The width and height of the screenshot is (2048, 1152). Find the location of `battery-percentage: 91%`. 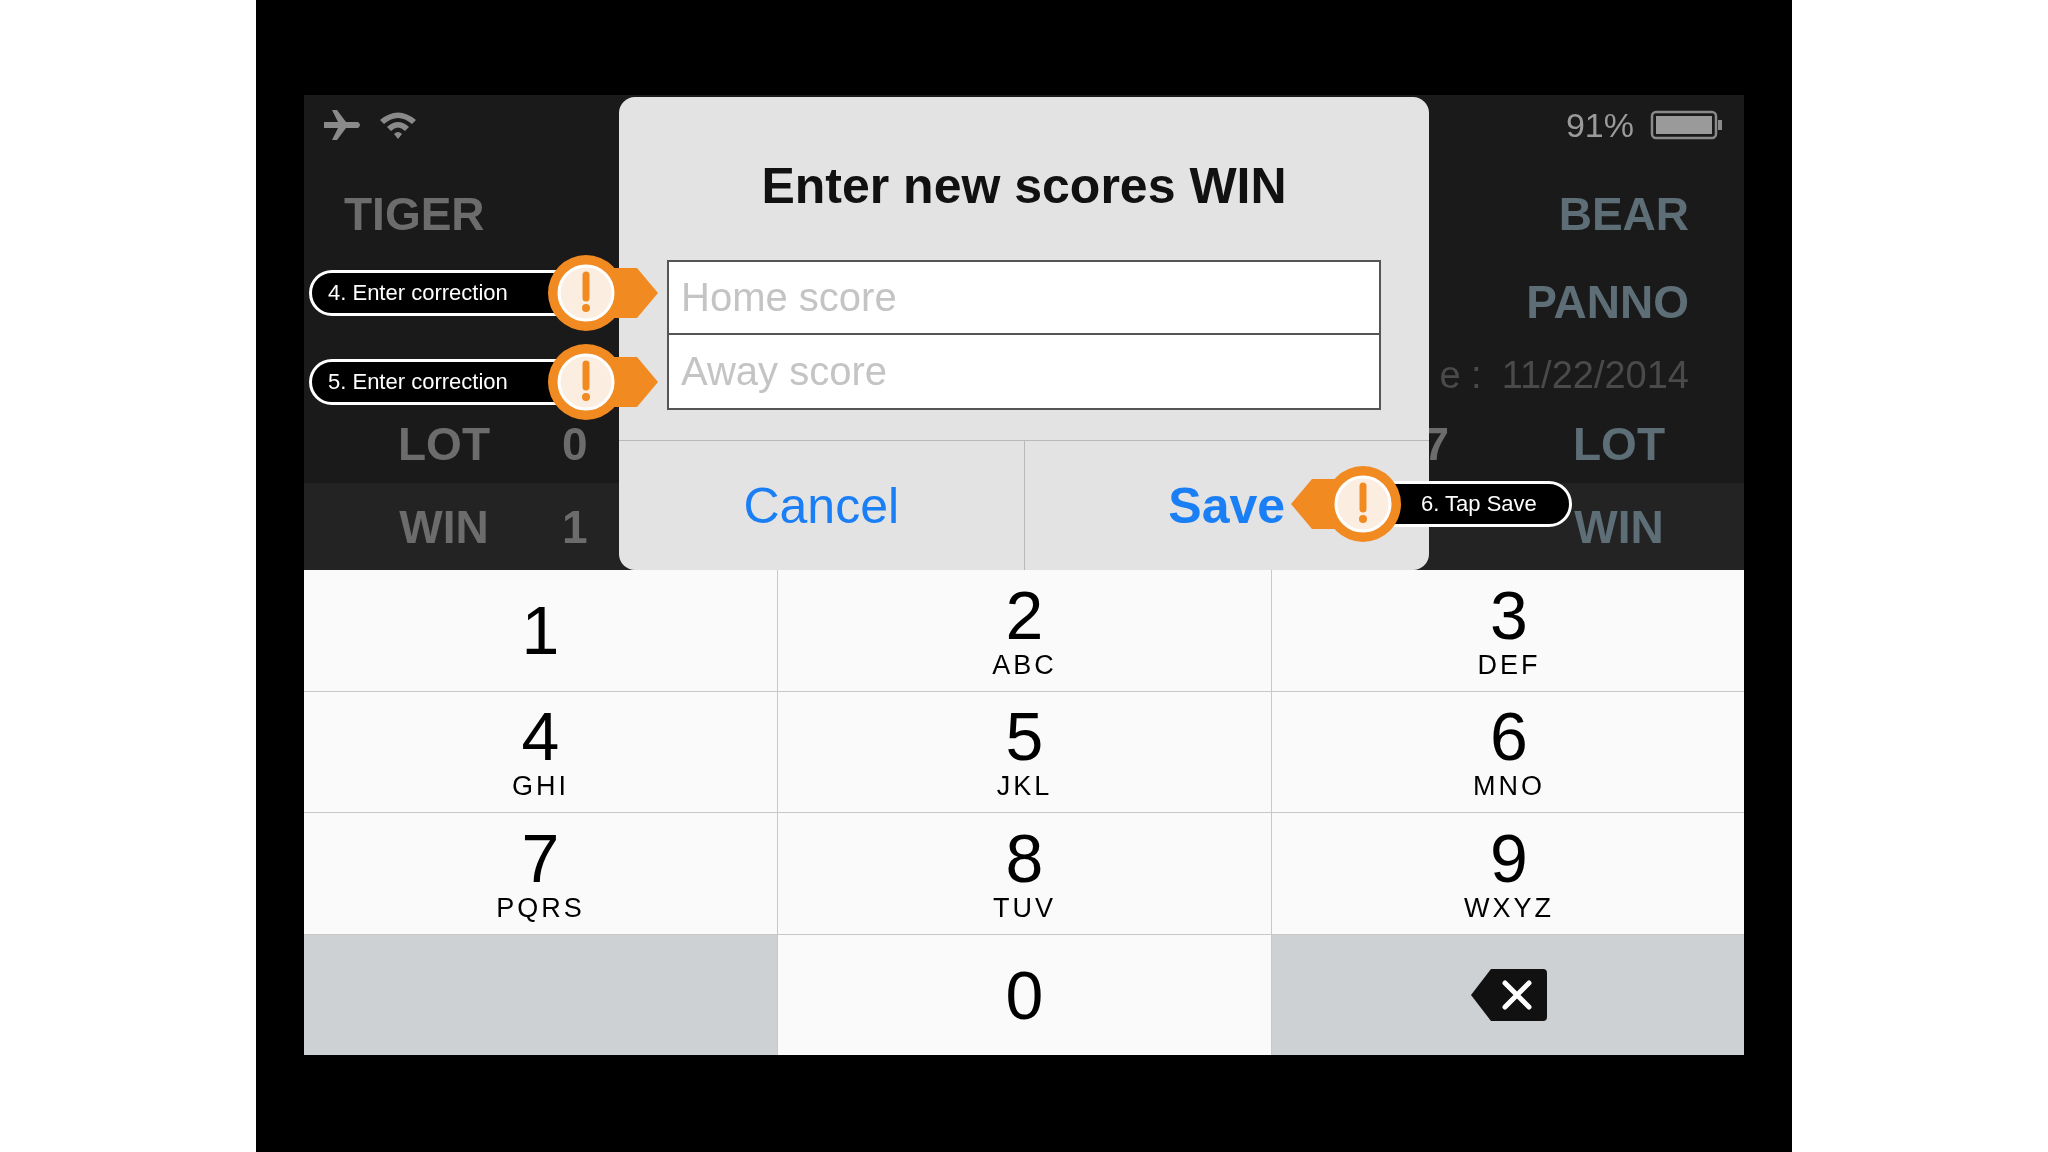

battery-percentage: 91% is located at coordinates (1599, 125).